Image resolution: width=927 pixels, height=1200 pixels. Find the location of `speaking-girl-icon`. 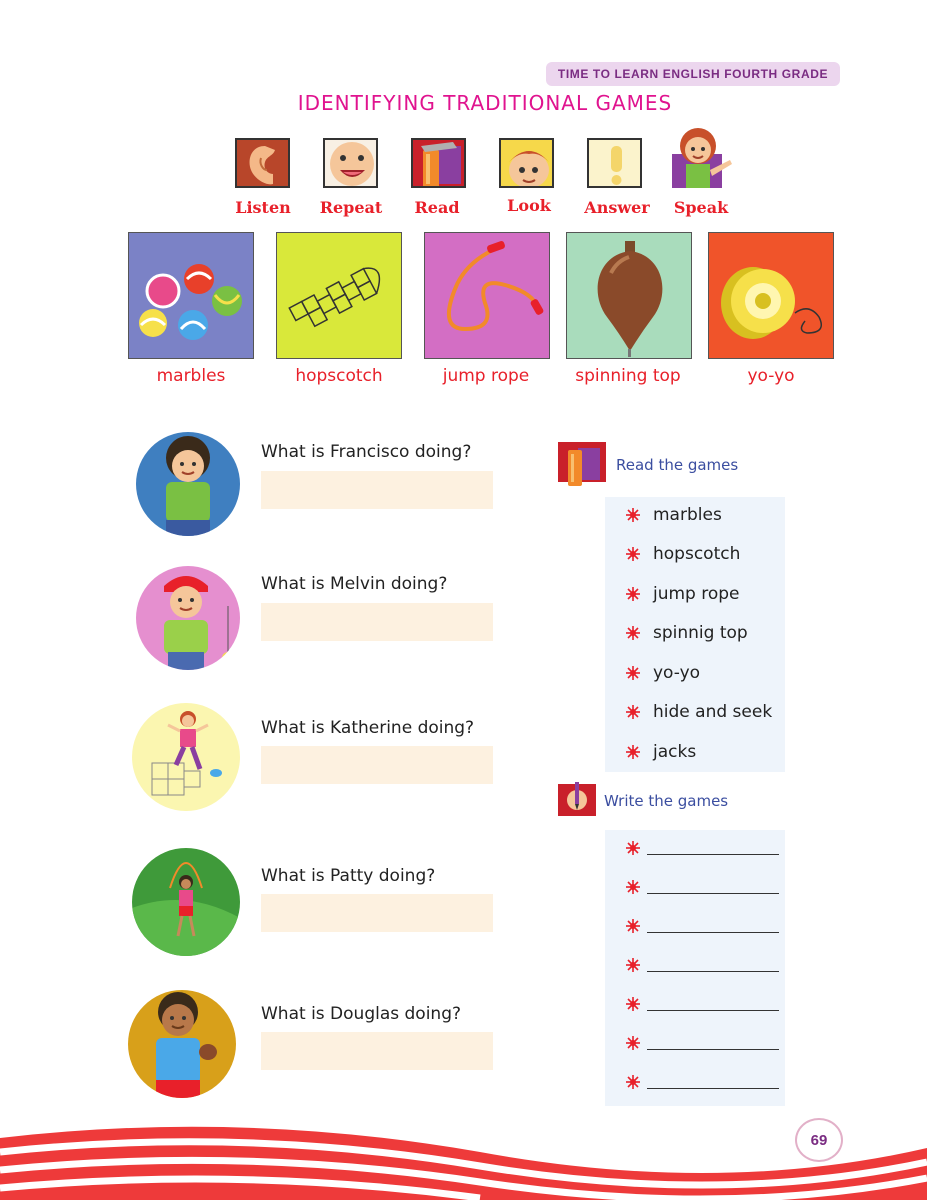

speaking-girl-icon is located at coordinates (704, 157).